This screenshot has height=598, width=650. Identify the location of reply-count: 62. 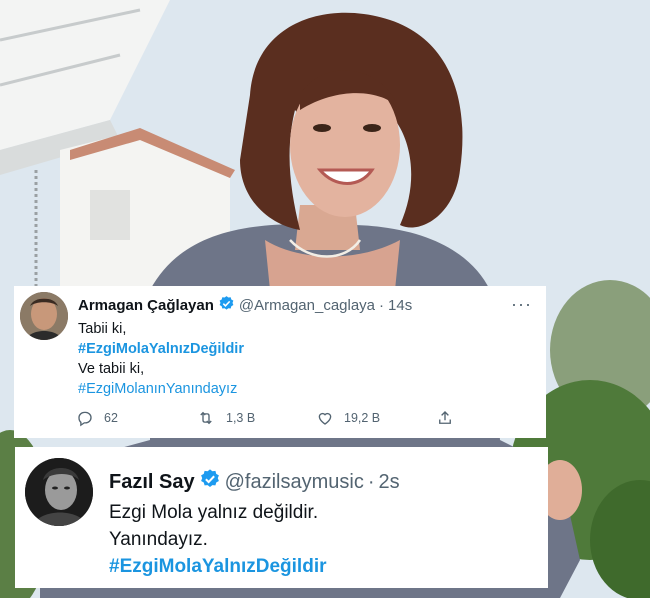
(111, 418).